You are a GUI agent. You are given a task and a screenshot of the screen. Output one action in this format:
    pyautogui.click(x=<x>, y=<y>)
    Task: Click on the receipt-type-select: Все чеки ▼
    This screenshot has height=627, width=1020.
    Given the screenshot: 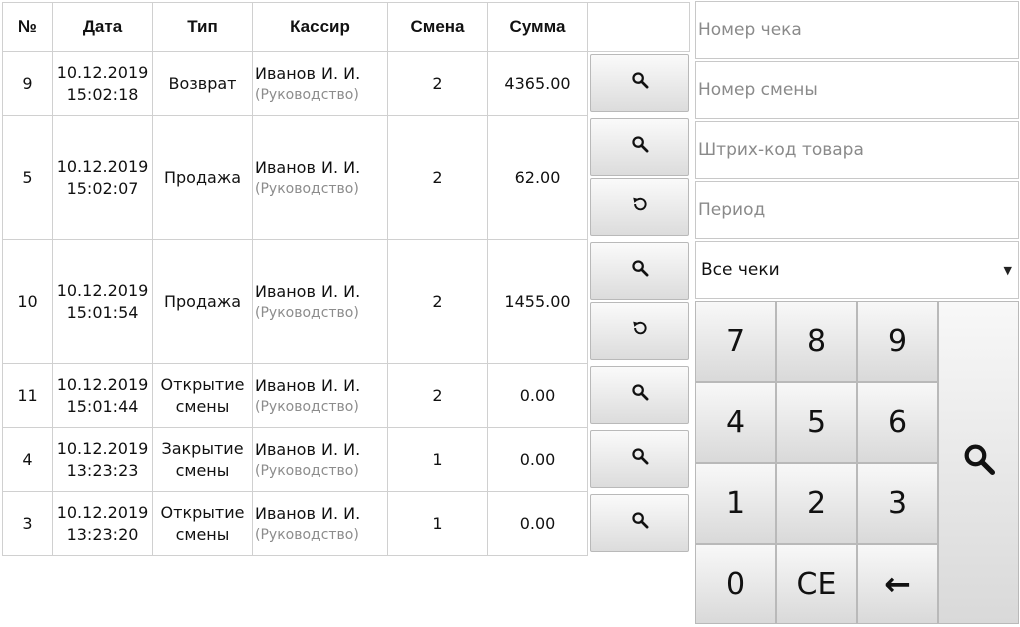 What is the action you would take?
    pyautogui.click(x=857, y=270)
    